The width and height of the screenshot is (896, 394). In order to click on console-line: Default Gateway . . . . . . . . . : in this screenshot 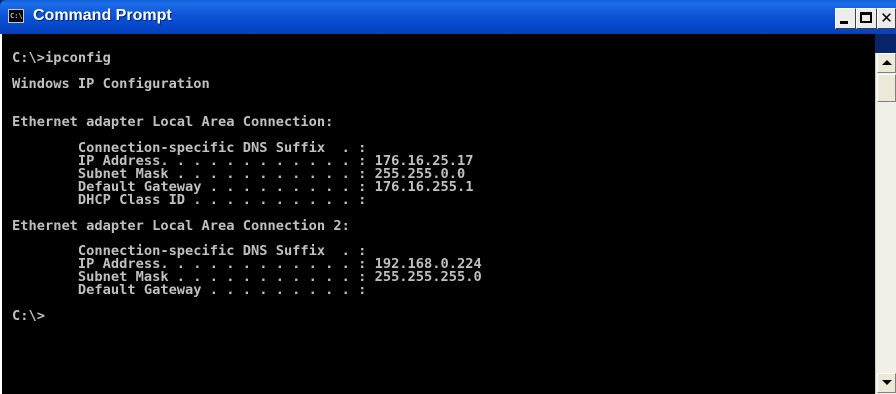, I will do `click(189, 290)`.